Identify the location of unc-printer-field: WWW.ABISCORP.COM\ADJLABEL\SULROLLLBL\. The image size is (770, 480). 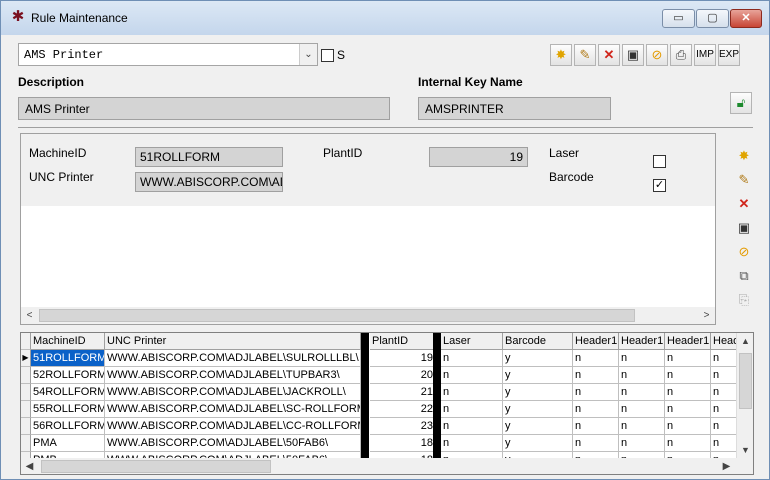
(209, 182).